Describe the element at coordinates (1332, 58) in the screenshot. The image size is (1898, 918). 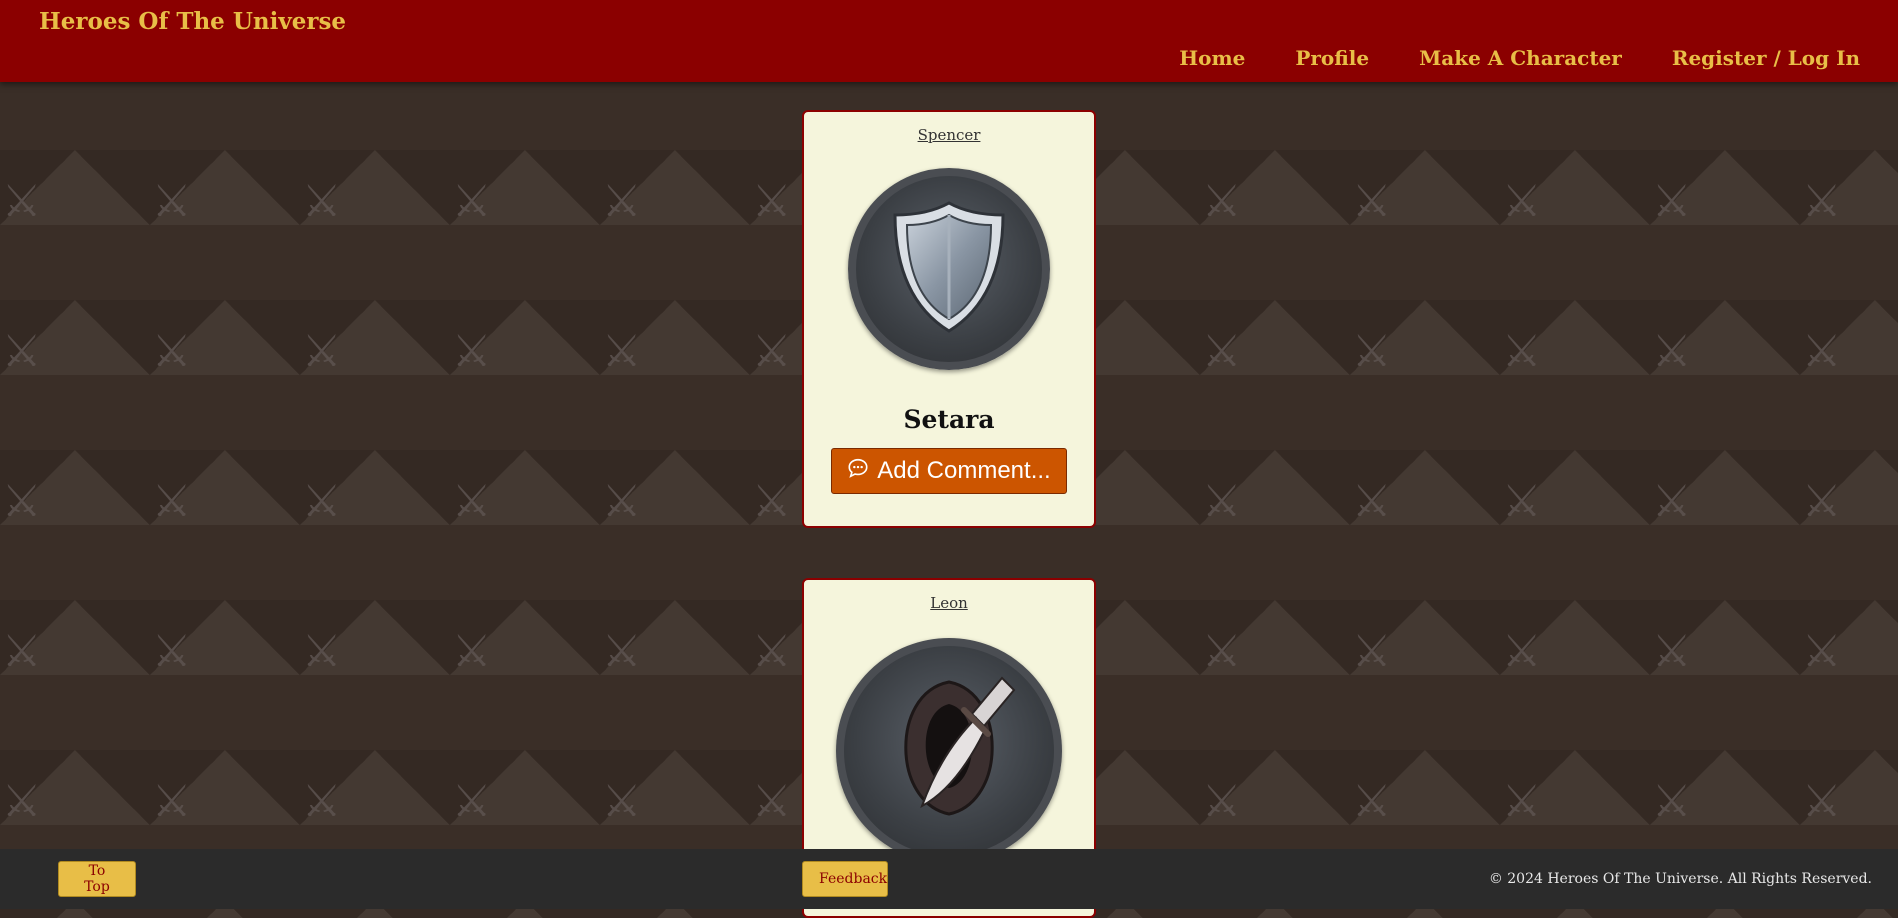
I see `nav-profile: Profile` at that location.